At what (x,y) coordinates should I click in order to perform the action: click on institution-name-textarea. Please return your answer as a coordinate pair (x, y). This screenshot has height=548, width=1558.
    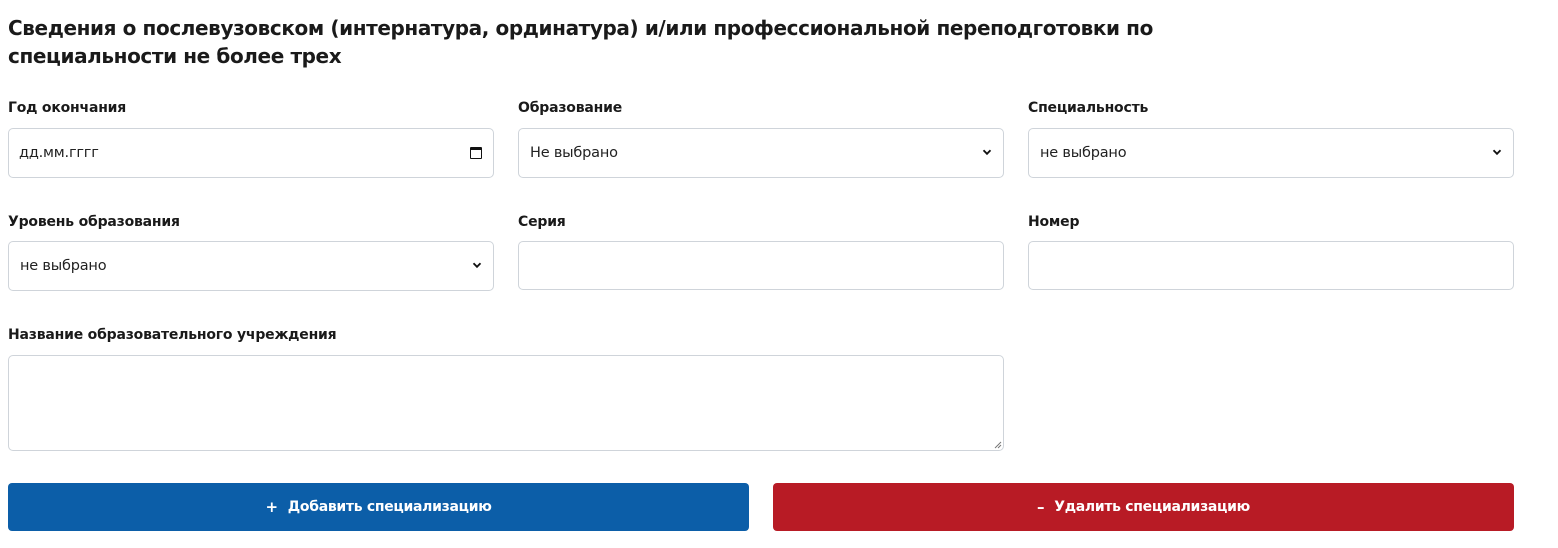
    Looking at the image, I should click on (506, 403).